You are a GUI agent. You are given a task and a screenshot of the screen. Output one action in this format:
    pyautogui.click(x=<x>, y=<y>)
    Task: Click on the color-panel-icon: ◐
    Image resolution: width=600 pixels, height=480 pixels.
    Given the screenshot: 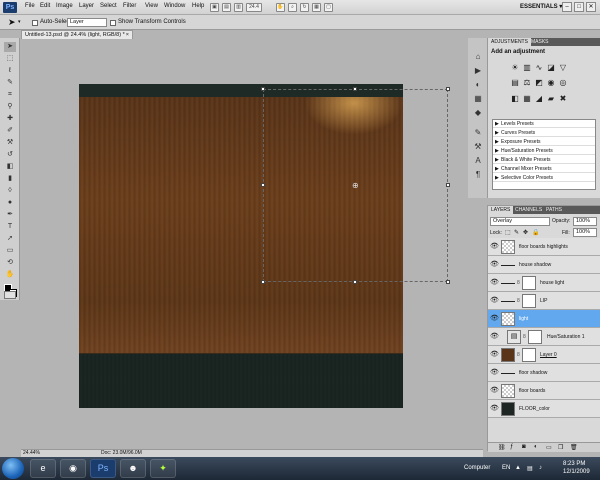 What is the action you would take?
    pyautogui.click(x=478, y=85)
    